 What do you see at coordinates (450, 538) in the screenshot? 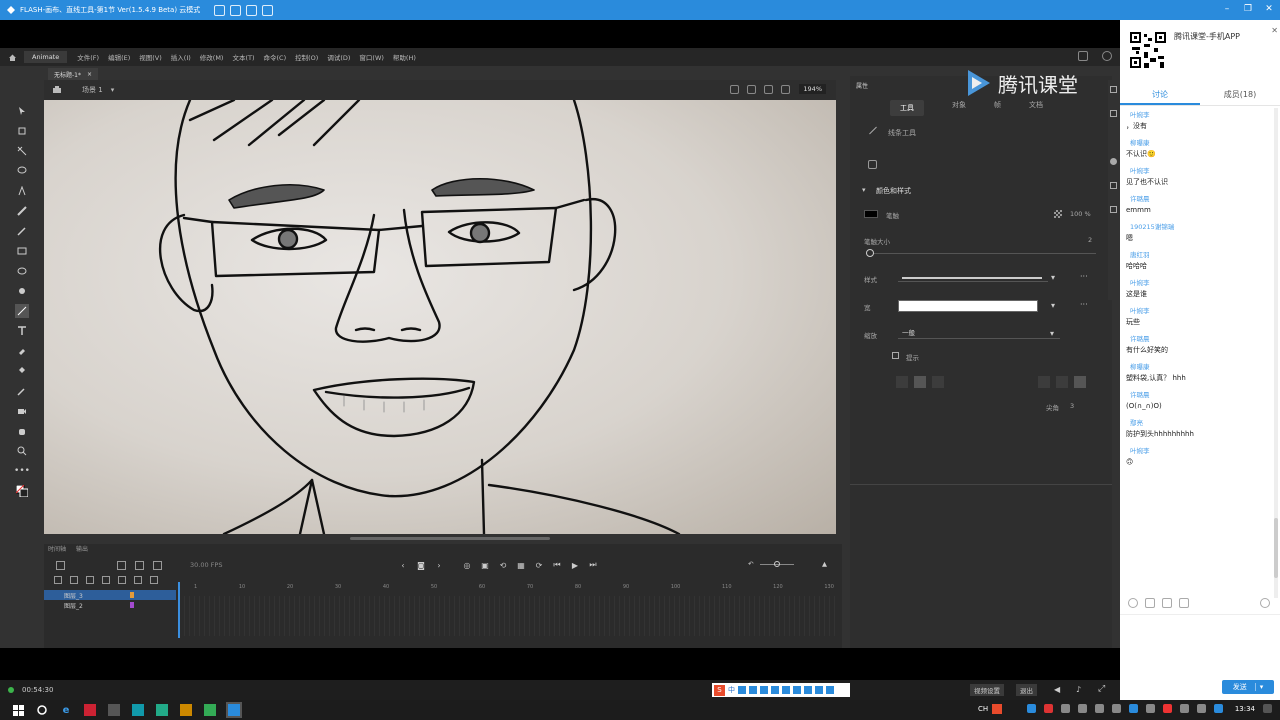
I see `stage-horizontal-scrollbar` at bounding box center [450, 538].